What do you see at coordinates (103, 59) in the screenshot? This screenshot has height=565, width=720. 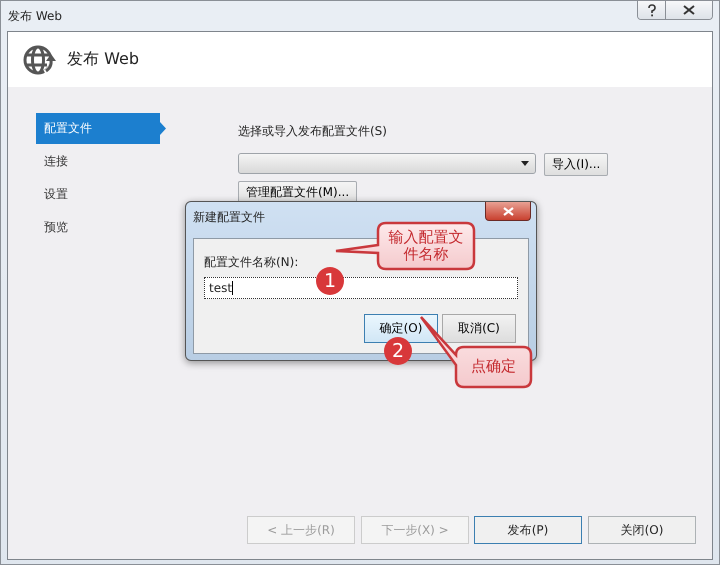 I see `header-title: 发布 Web` at bounding box center [103, 59].